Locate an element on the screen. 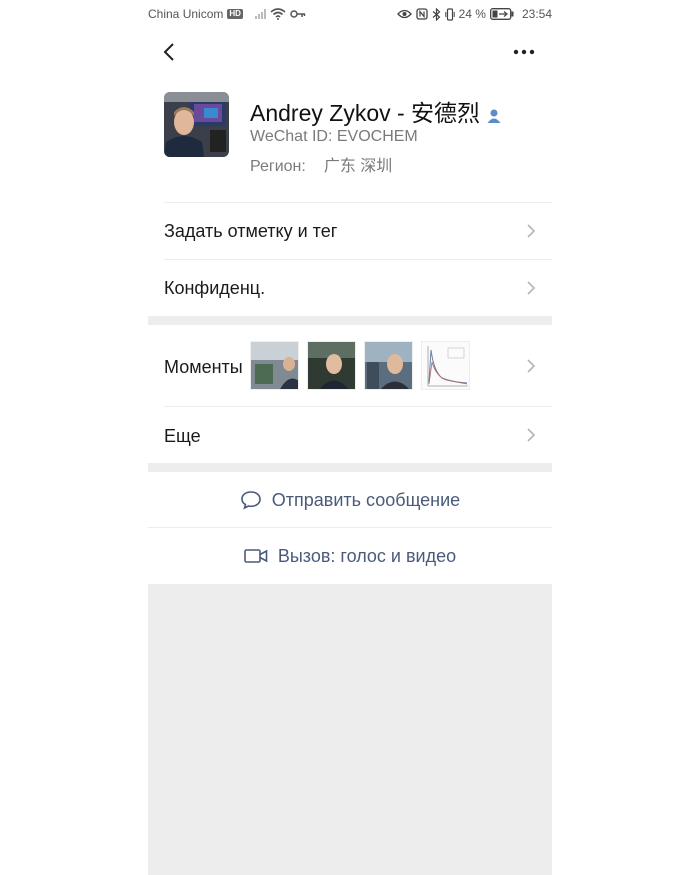 This screenshot has height=875, width=700. bluetooth-icon is located at coordinates (436, 14).